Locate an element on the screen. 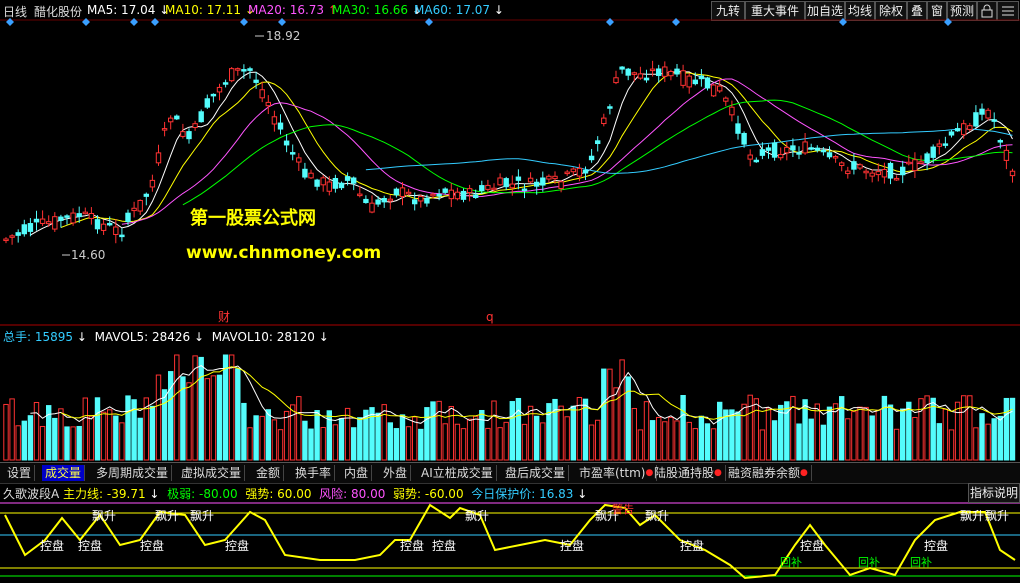 This screenshot has height=583, width=1020. indicator-name: 久歌波段A is located at coordinates (31, 494).